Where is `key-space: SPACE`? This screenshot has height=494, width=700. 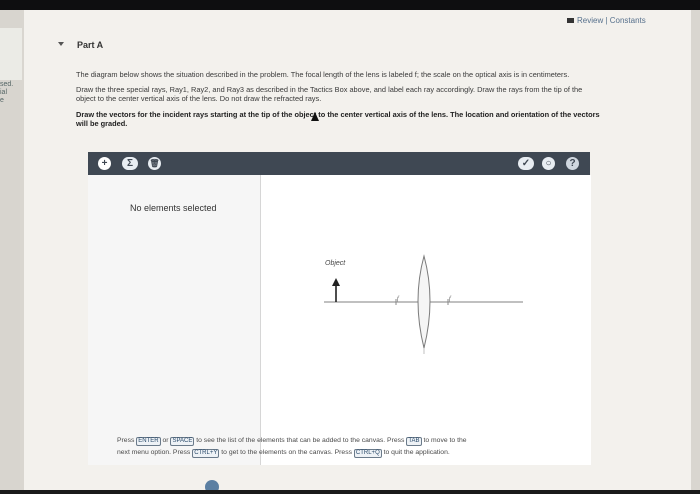
key-space: SPACE is located at coordinates (182, 441).